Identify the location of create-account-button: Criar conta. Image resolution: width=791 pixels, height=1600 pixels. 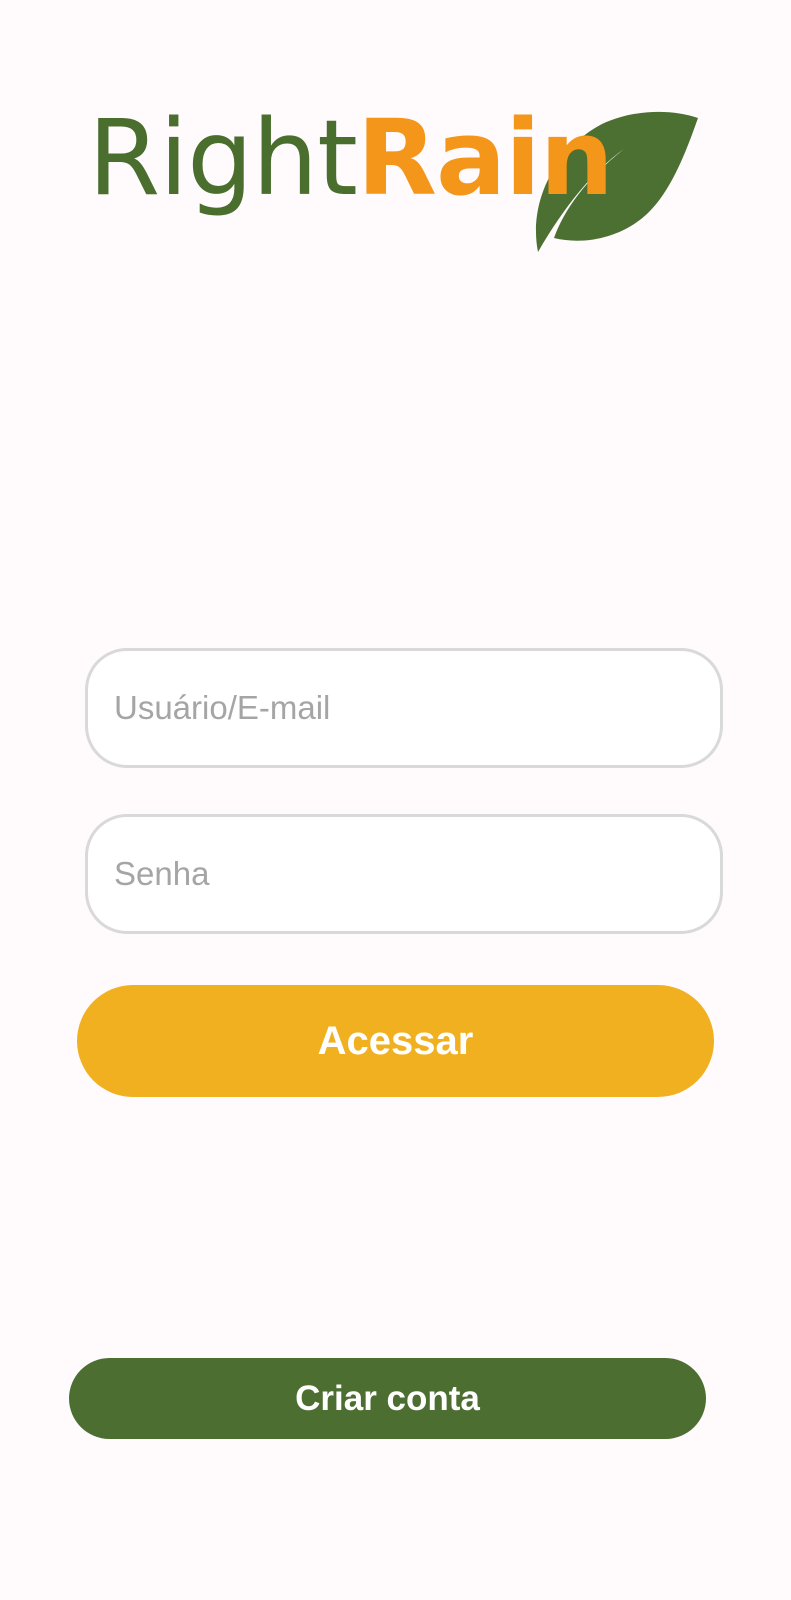
(387, 1398).